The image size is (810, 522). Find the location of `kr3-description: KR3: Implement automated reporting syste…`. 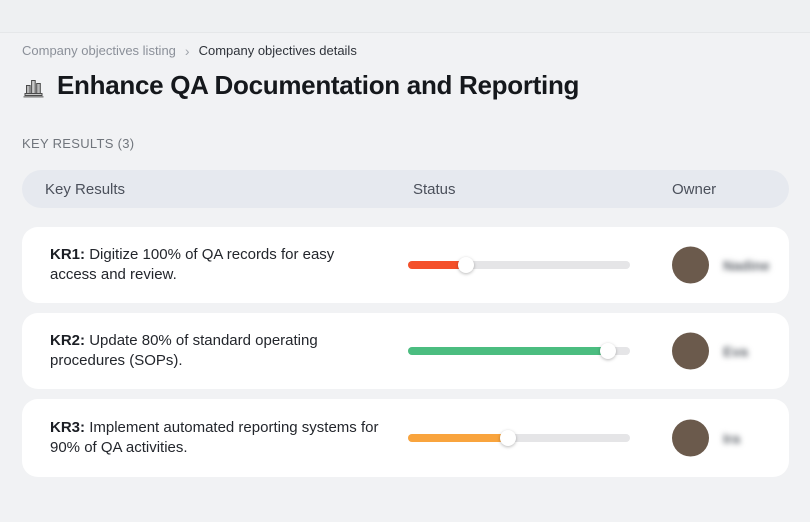

kr3-description: KR3: Implement automated reporting syste… is located at coordinates (215, 438).